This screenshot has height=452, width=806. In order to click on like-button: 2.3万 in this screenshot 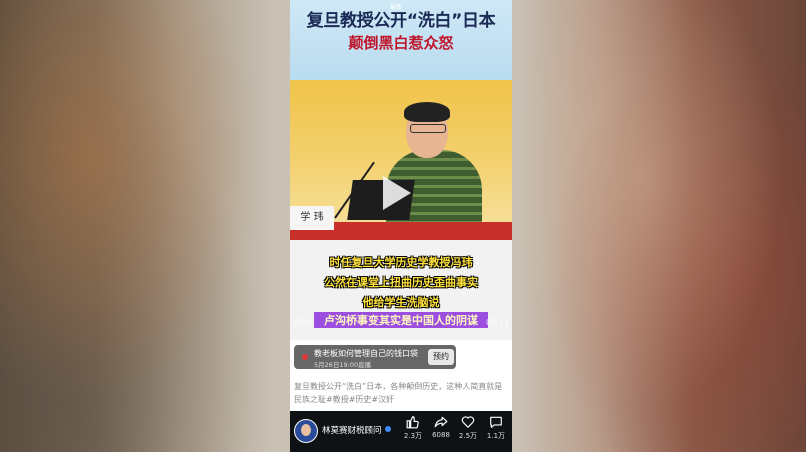, I will do `click(413, 428)`.